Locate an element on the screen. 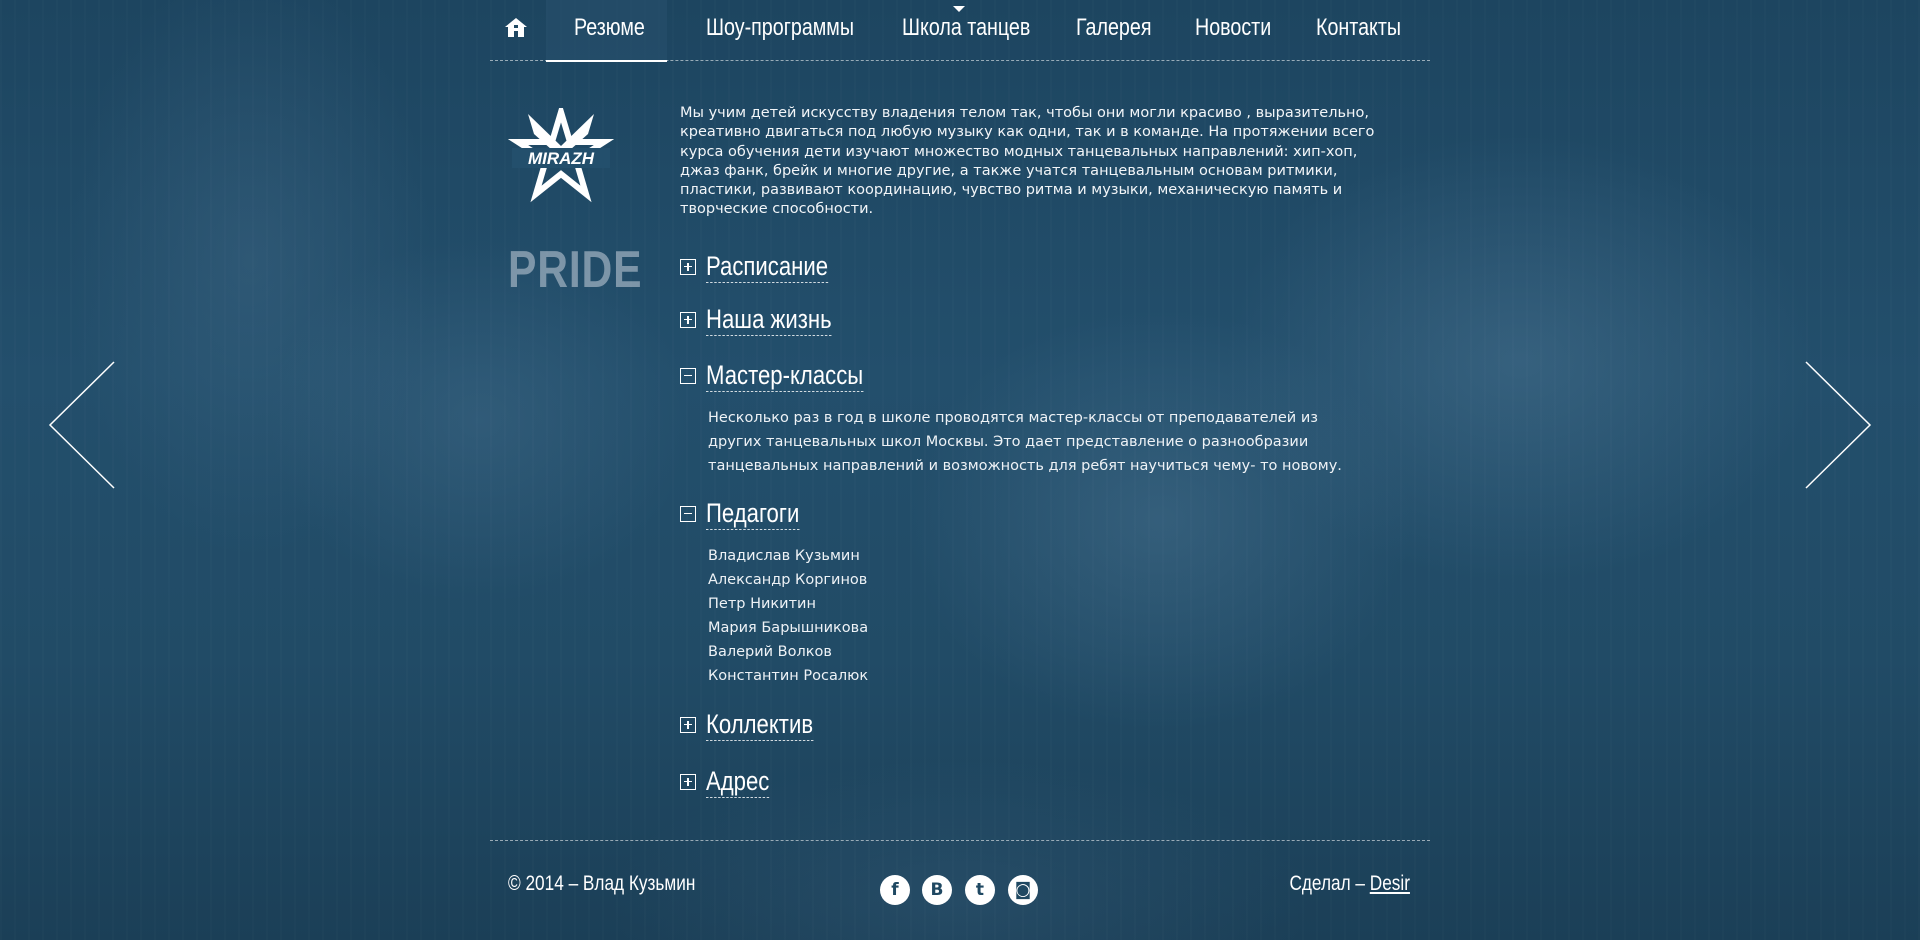  accordion-title: Наша жизнь is located at coordinates (769, 320).